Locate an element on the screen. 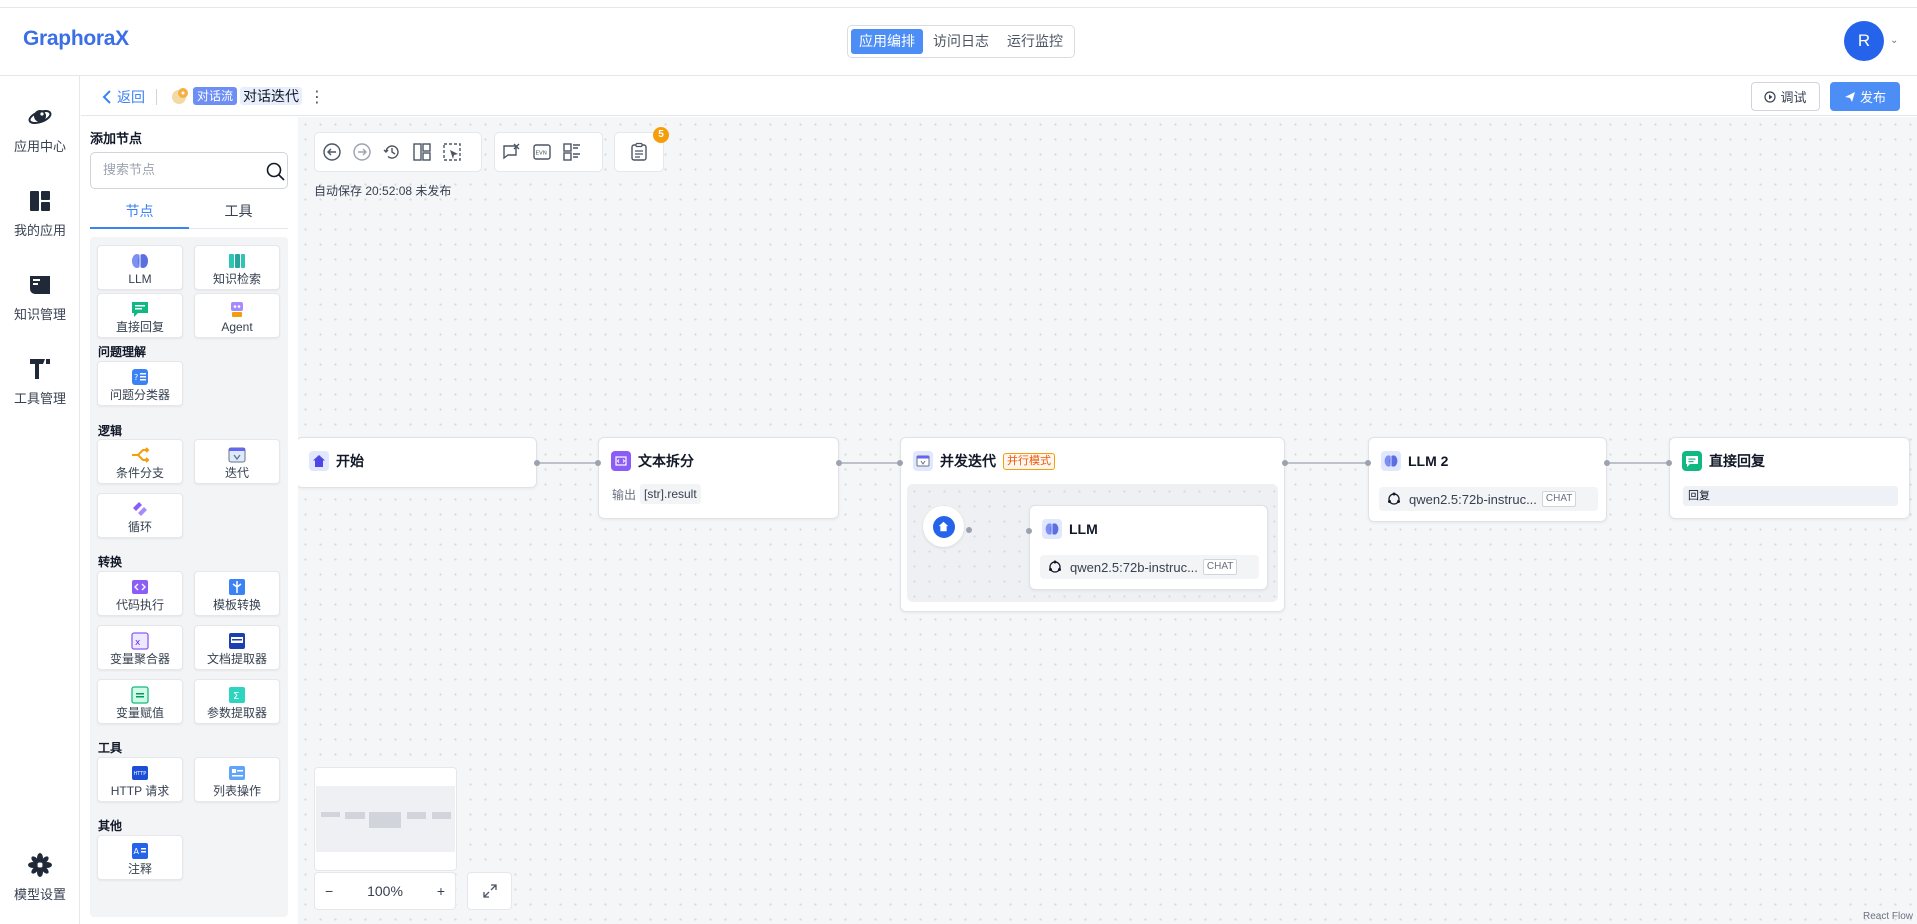 Image resolution: width=1917 pixels, height=924 pixels. node-header: LLM is located at coordinates (1070, 529).